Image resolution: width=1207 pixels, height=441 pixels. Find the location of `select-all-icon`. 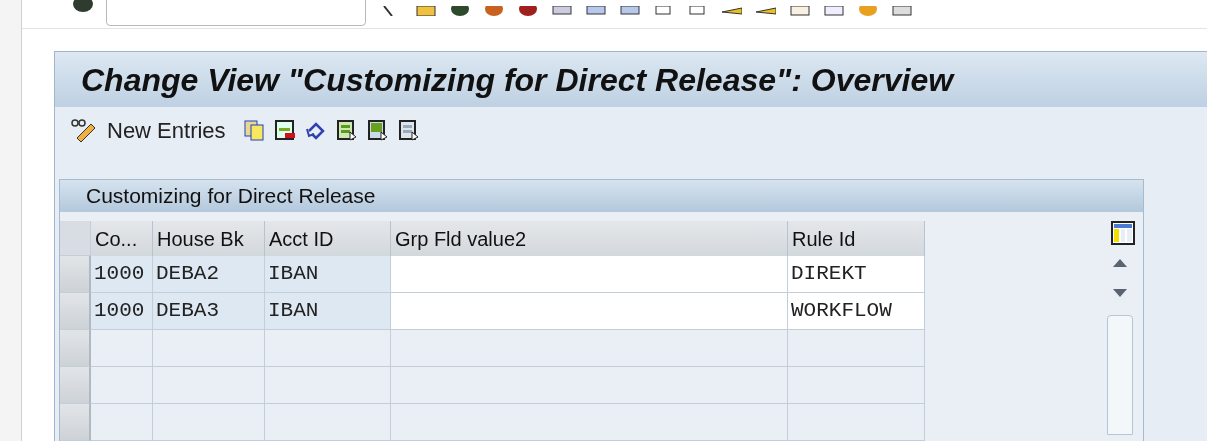

select-all-icon is located at coordinates (347, 130).